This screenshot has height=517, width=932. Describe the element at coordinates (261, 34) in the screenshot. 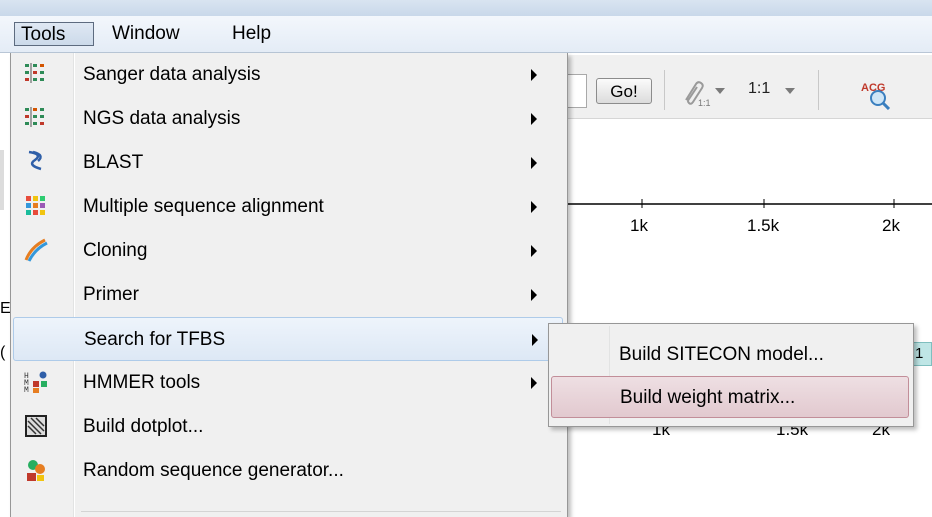

I see `menu-help: Help` at that location.